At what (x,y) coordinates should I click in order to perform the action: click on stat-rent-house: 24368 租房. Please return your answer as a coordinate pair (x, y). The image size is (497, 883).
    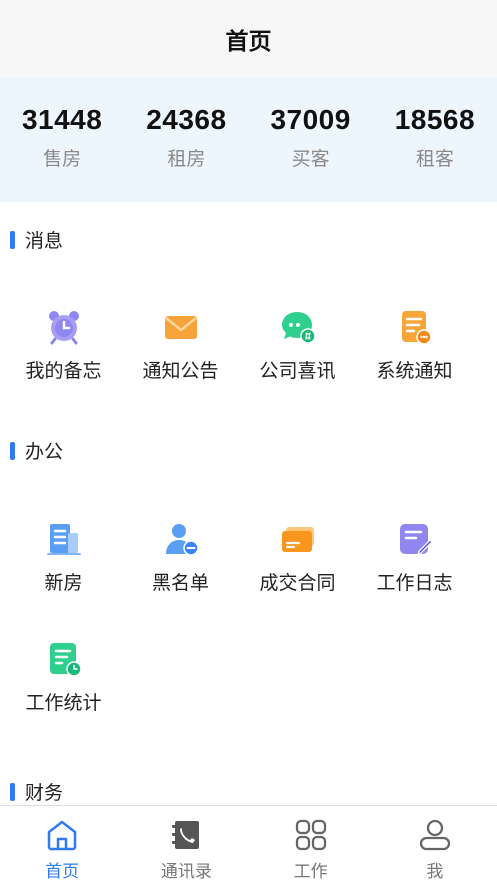
    Looking at the image, I should click on (186, 140).